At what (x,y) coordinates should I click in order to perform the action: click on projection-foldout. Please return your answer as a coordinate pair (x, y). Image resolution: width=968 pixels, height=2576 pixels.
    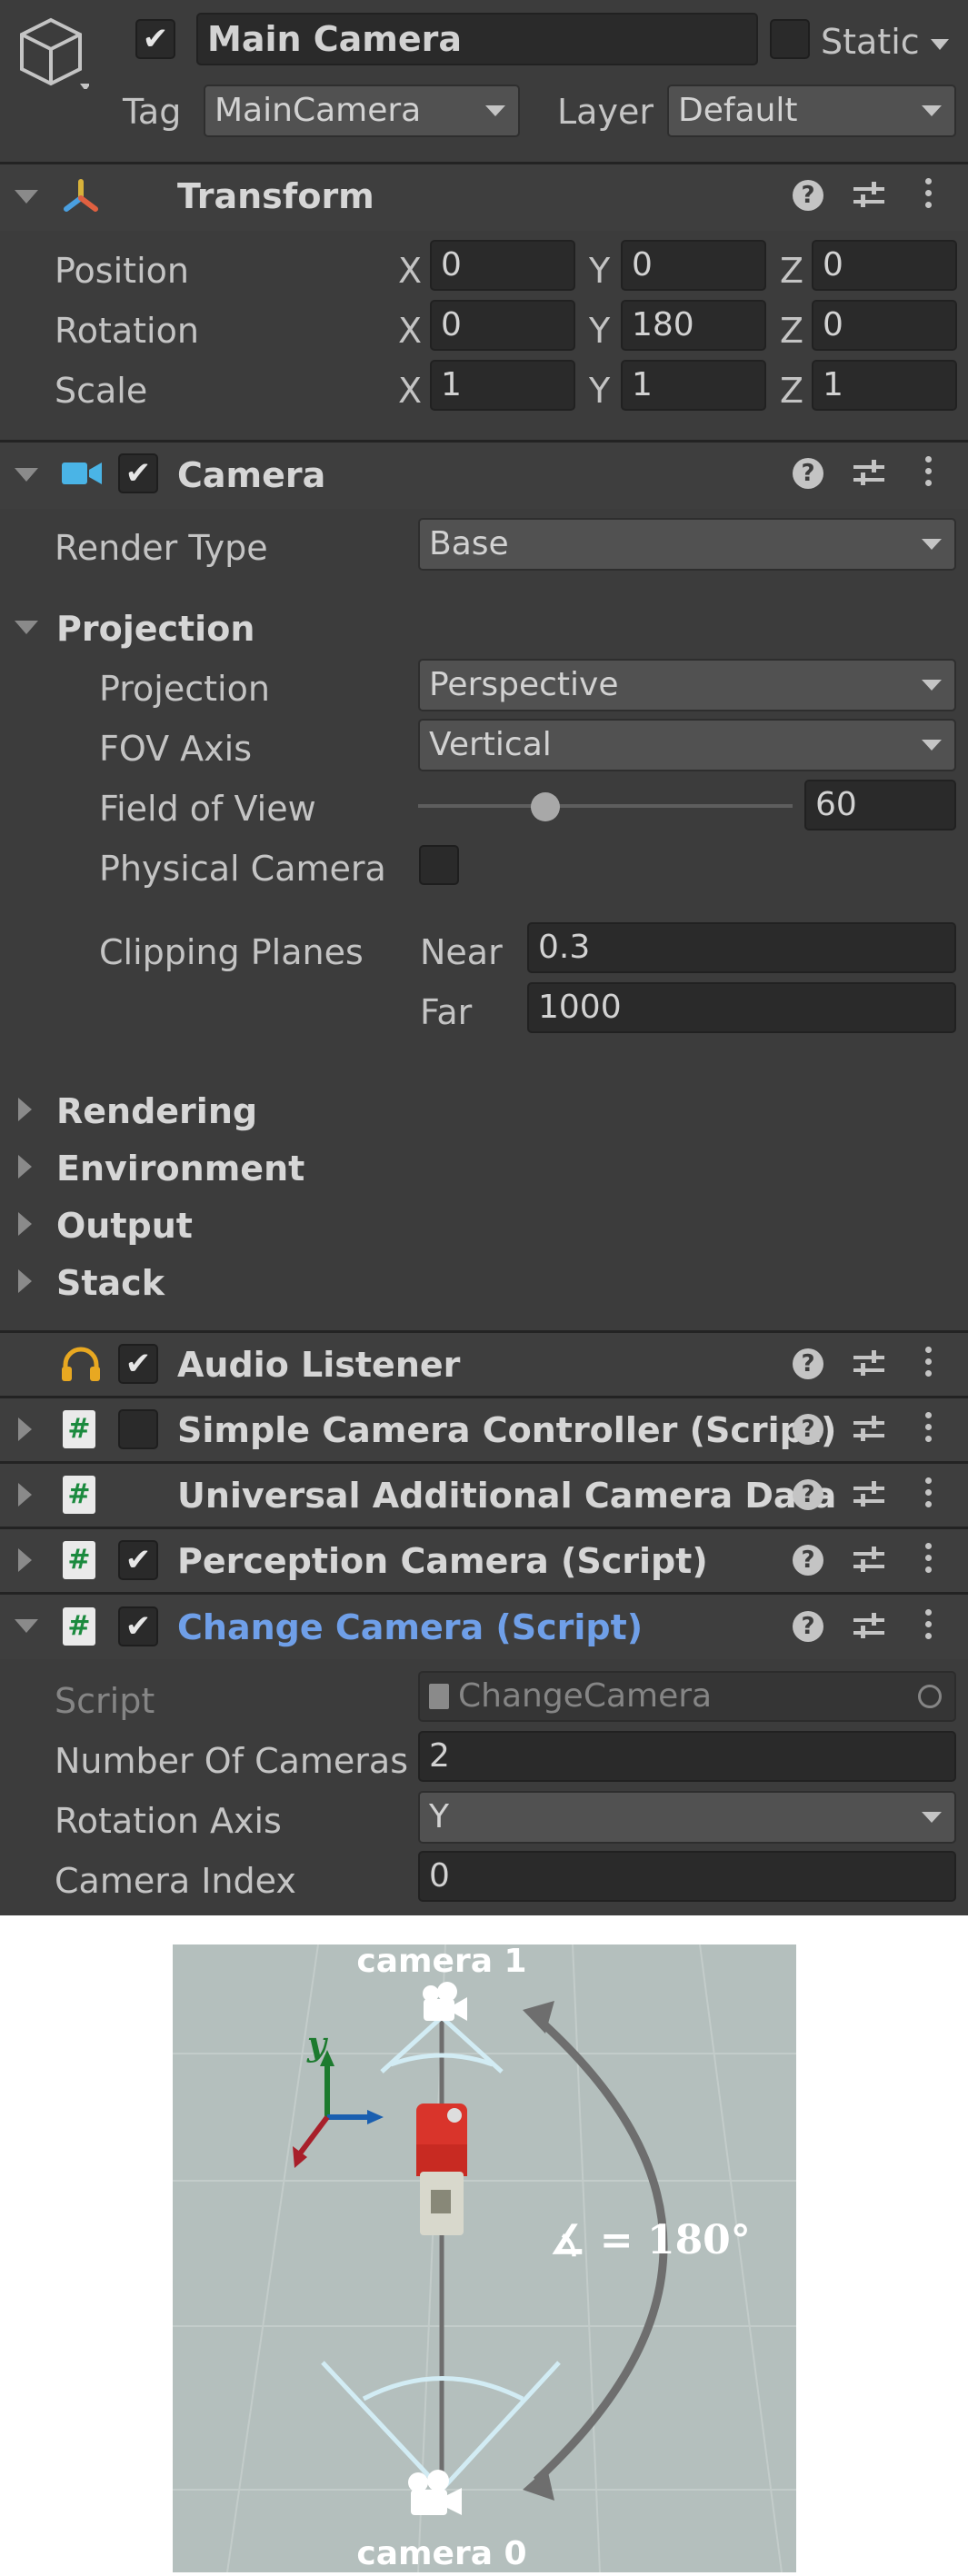
    Looking at the image, I should click on (27, 628).